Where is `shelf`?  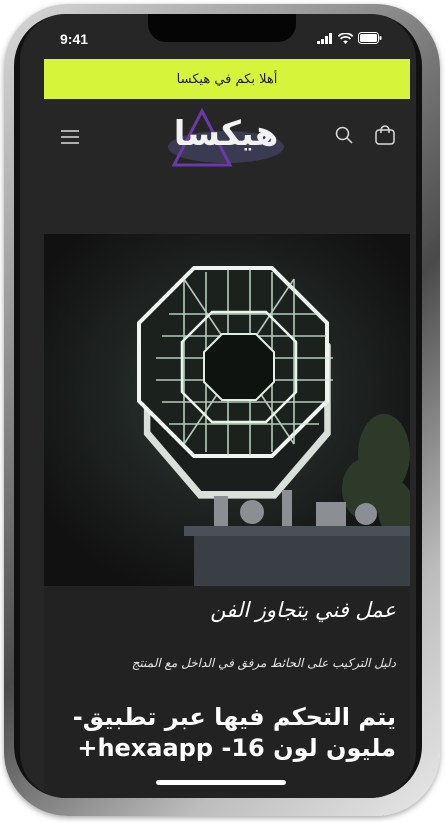
shelf is located at coordinates (302, 560).